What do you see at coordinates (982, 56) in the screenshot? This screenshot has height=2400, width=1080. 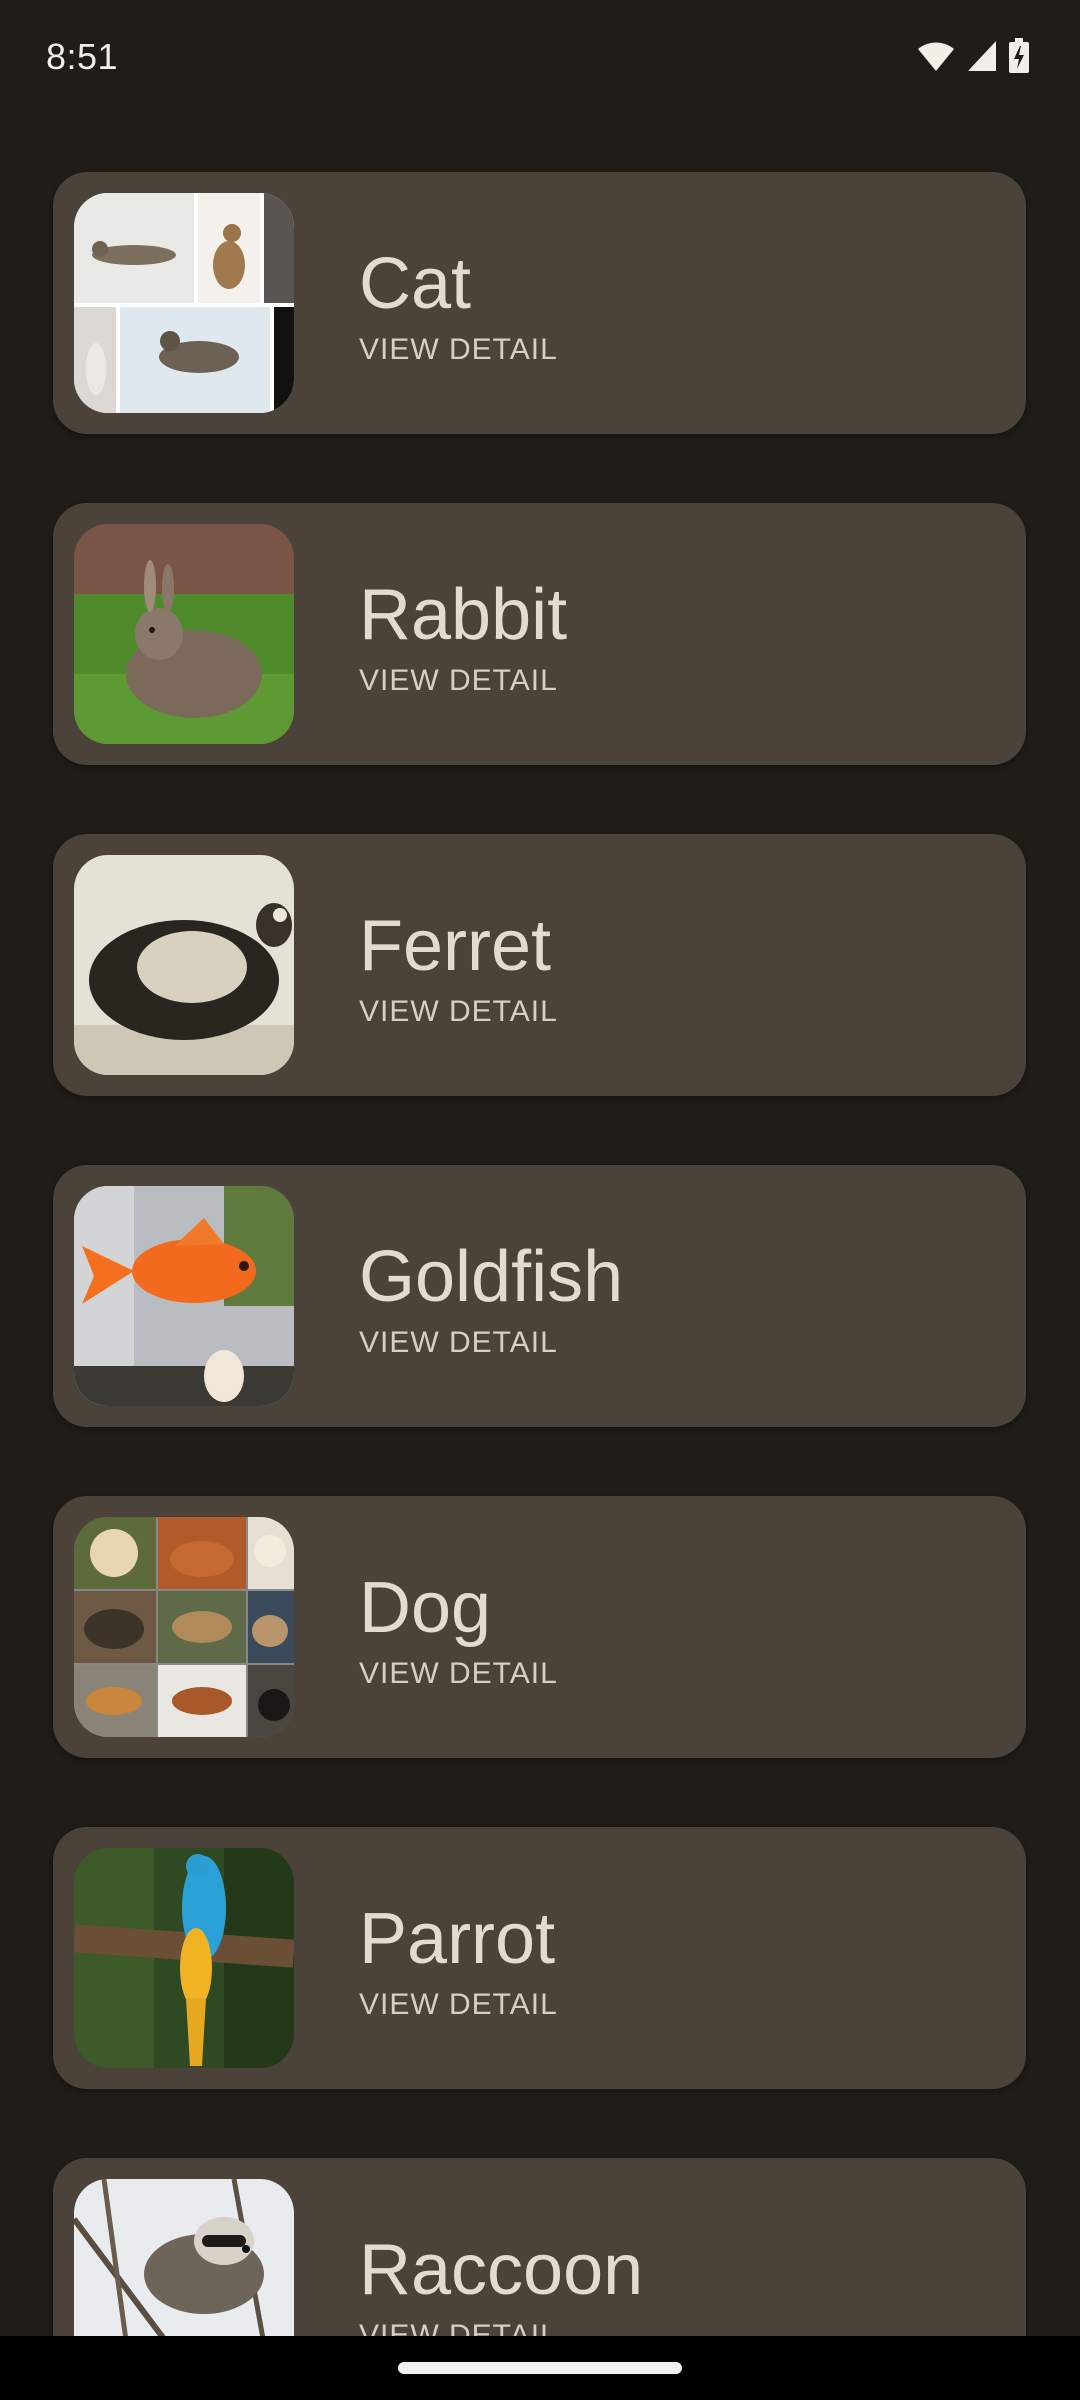 I see `cellular-signal-icon` at bounding box center [982, 56].